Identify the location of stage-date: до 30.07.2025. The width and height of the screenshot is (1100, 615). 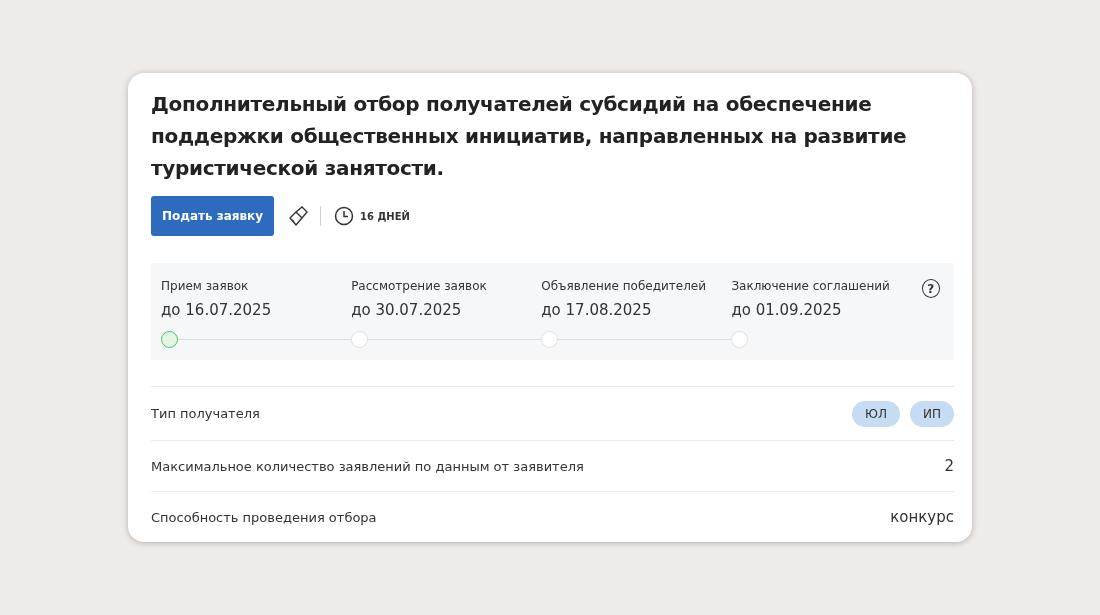
(407, 310).